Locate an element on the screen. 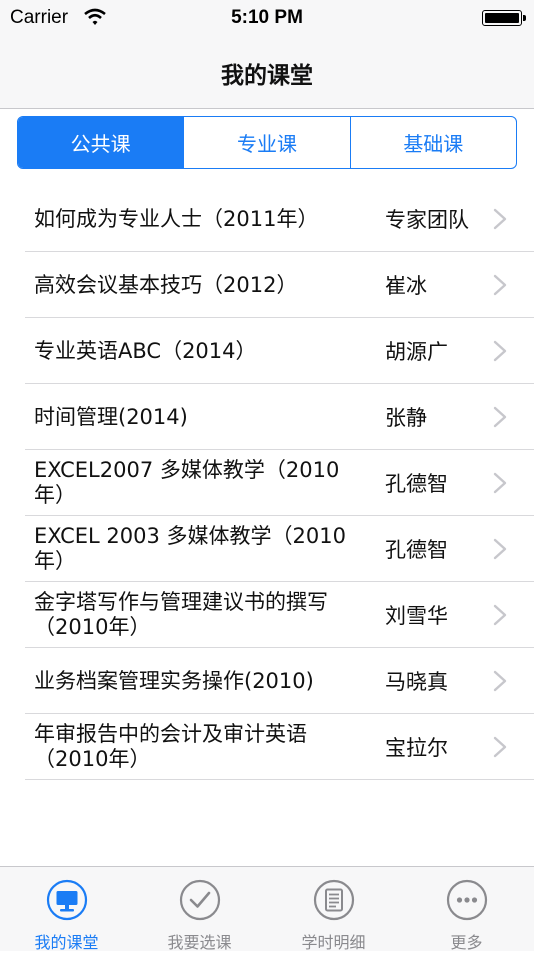 The image size is (534, 953). course-row: 如何成为专业人士（2011年） 专家团队 is located at coordinates (279, 219).